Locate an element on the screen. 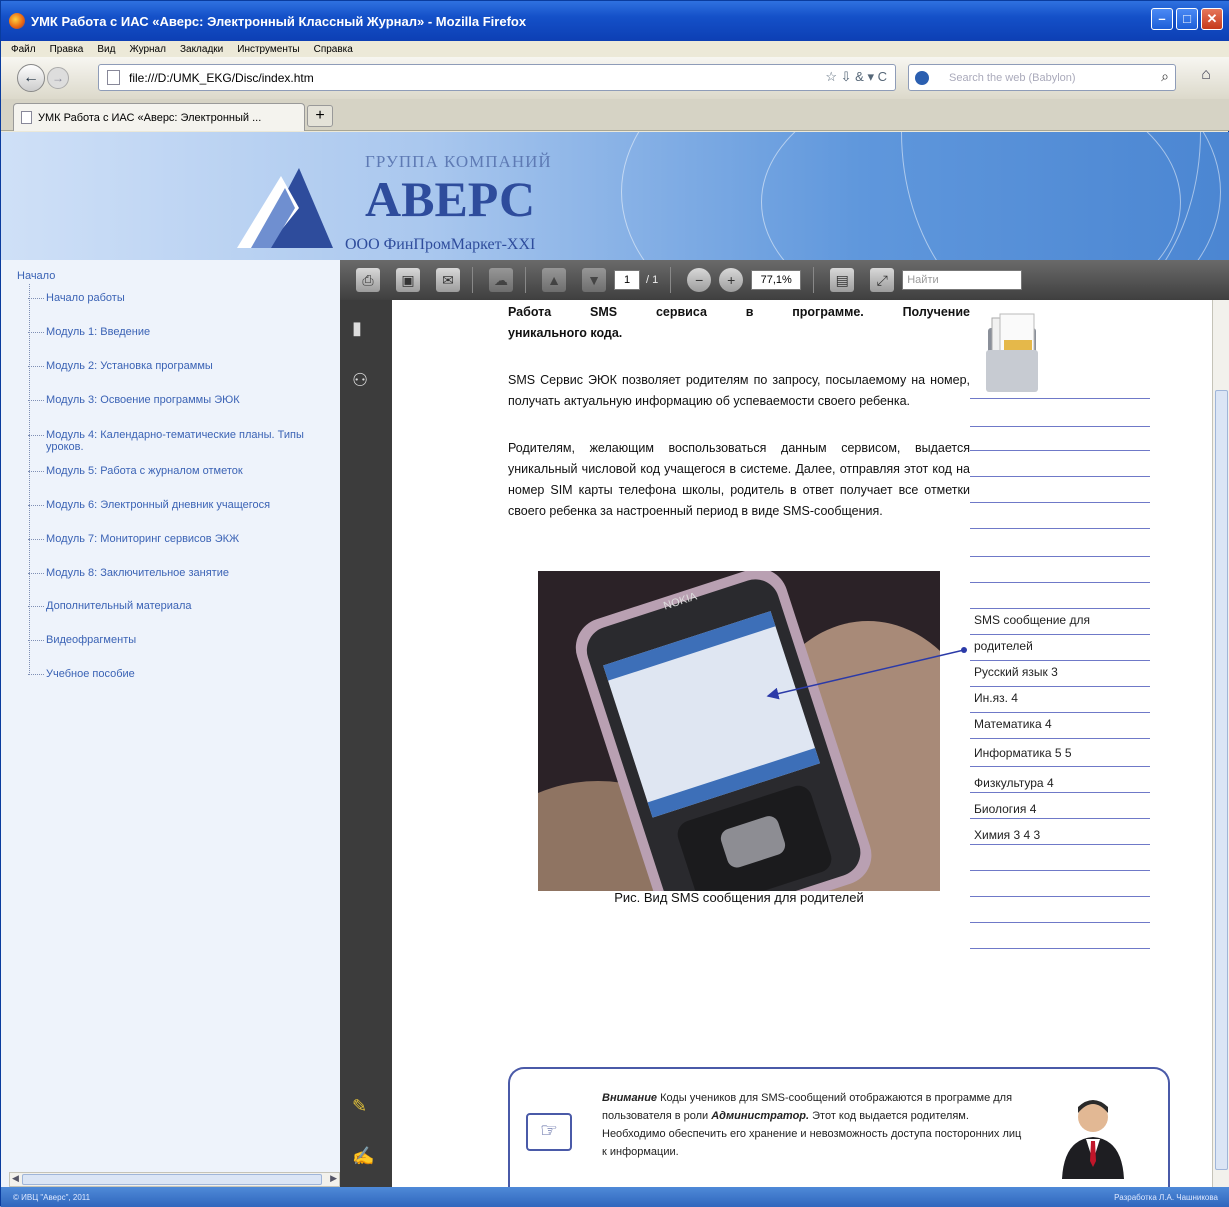  note-role: Администратор. is located at coordinates (760, 1116).